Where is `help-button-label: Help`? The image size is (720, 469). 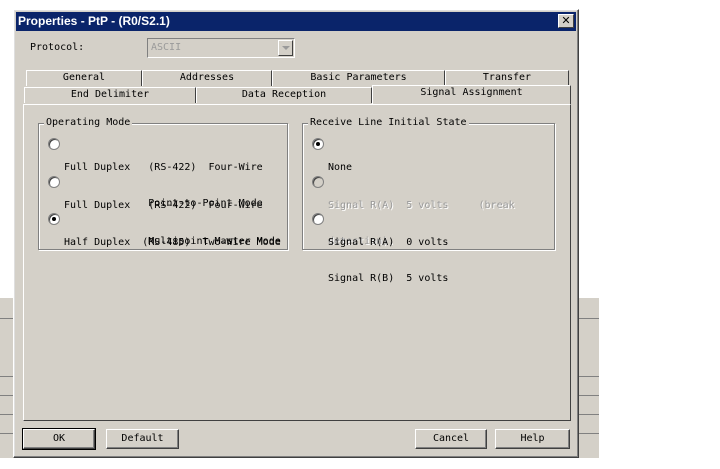 help-button-label: Help is located at coordinates (532, 438).